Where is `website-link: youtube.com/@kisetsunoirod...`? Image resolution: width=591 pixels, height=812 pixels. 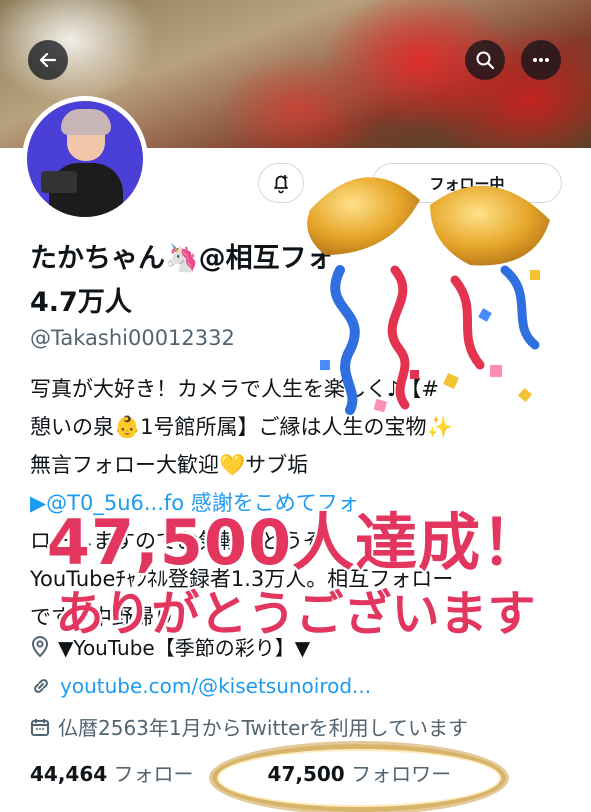
website-link: youtube.com/@kisetsunoirod... is located at coordinates (215, 686).